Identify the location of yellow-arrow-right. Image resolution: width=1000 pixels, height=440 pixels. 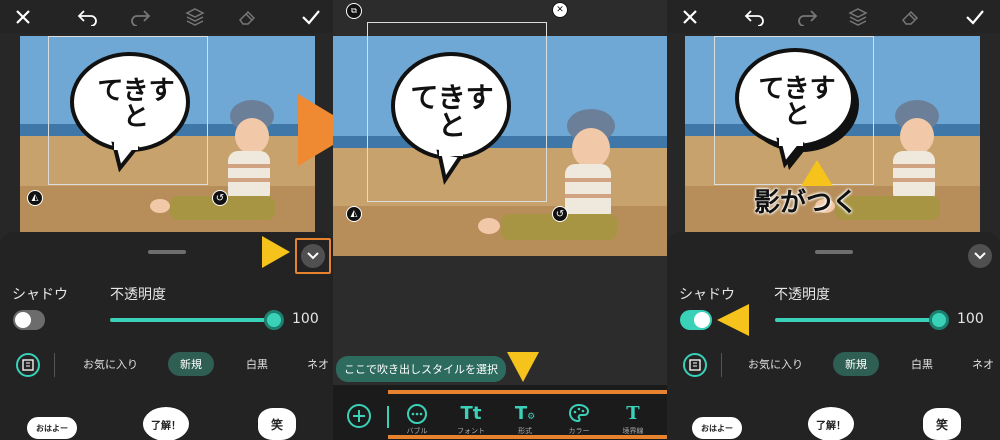
(276, 252).